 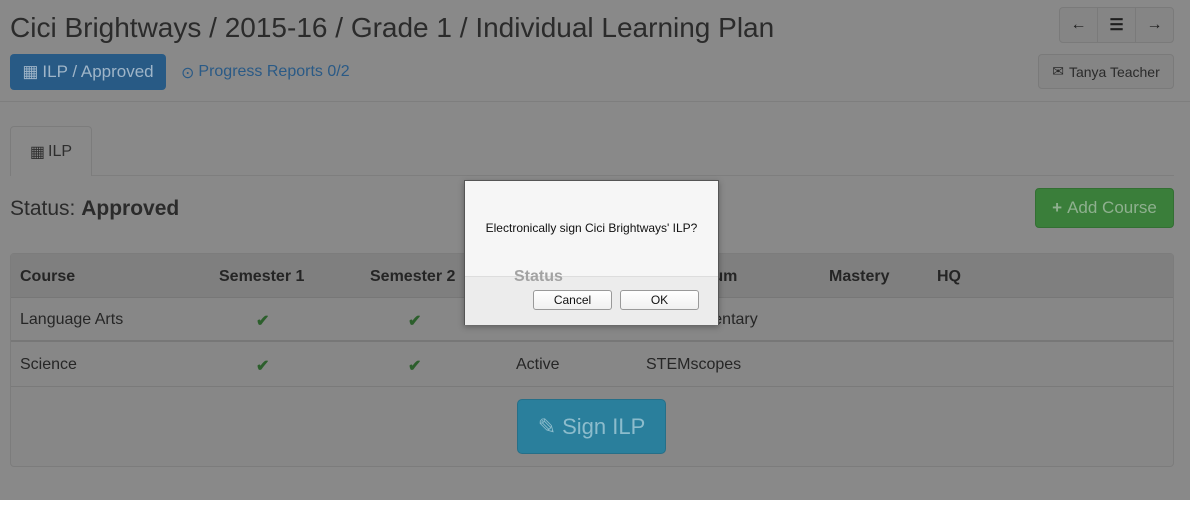 I want to click on list-icon: ☰, so click(x=1117, y=25).